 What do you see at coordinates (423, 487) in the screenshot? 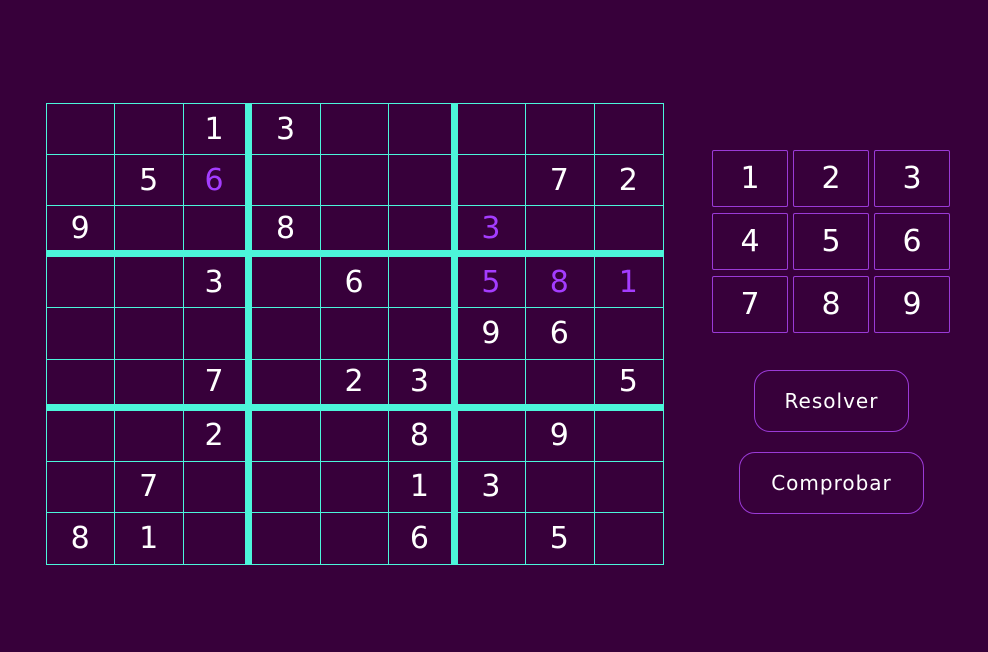
I see `sudoku-cell-r8-c6: 1` at bounding box center [423, 487].